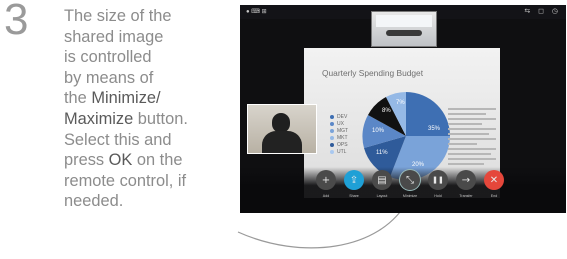 This screenshot has height=259, width=567. What do you see at coordinates (94, 201) in the screenshot?
I see `instruction-line: needed.` at bounding box center [94, 201].